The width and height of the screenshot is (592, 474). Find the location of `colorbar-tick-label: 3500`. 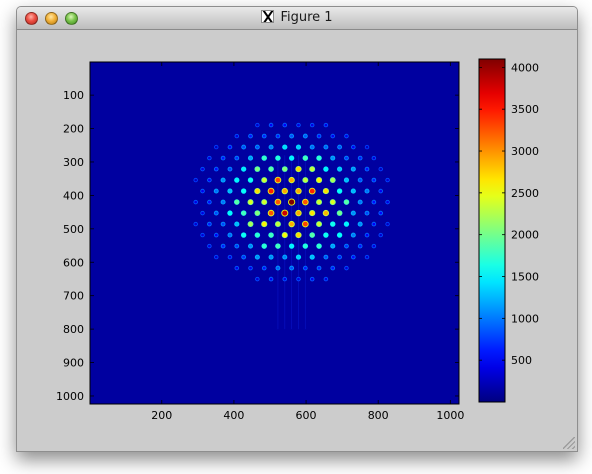

colorbar-tick-label: 3500 is located at coordinates (525, 109).